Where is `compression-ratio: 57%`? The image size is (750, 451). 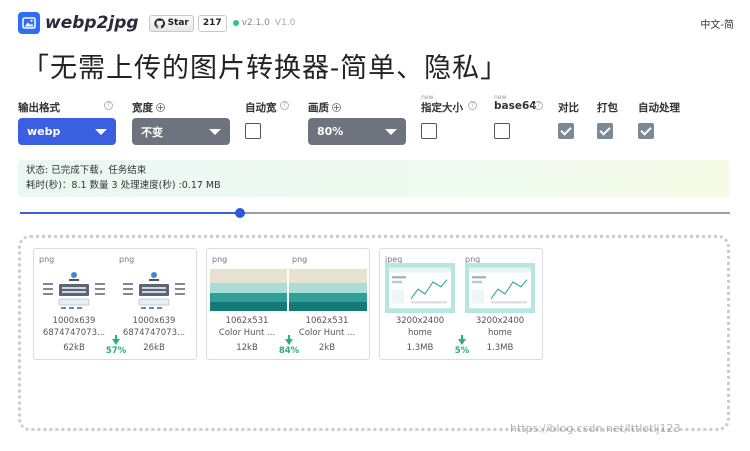
compression-ratio: 57% is located at coordinates (116, 345).